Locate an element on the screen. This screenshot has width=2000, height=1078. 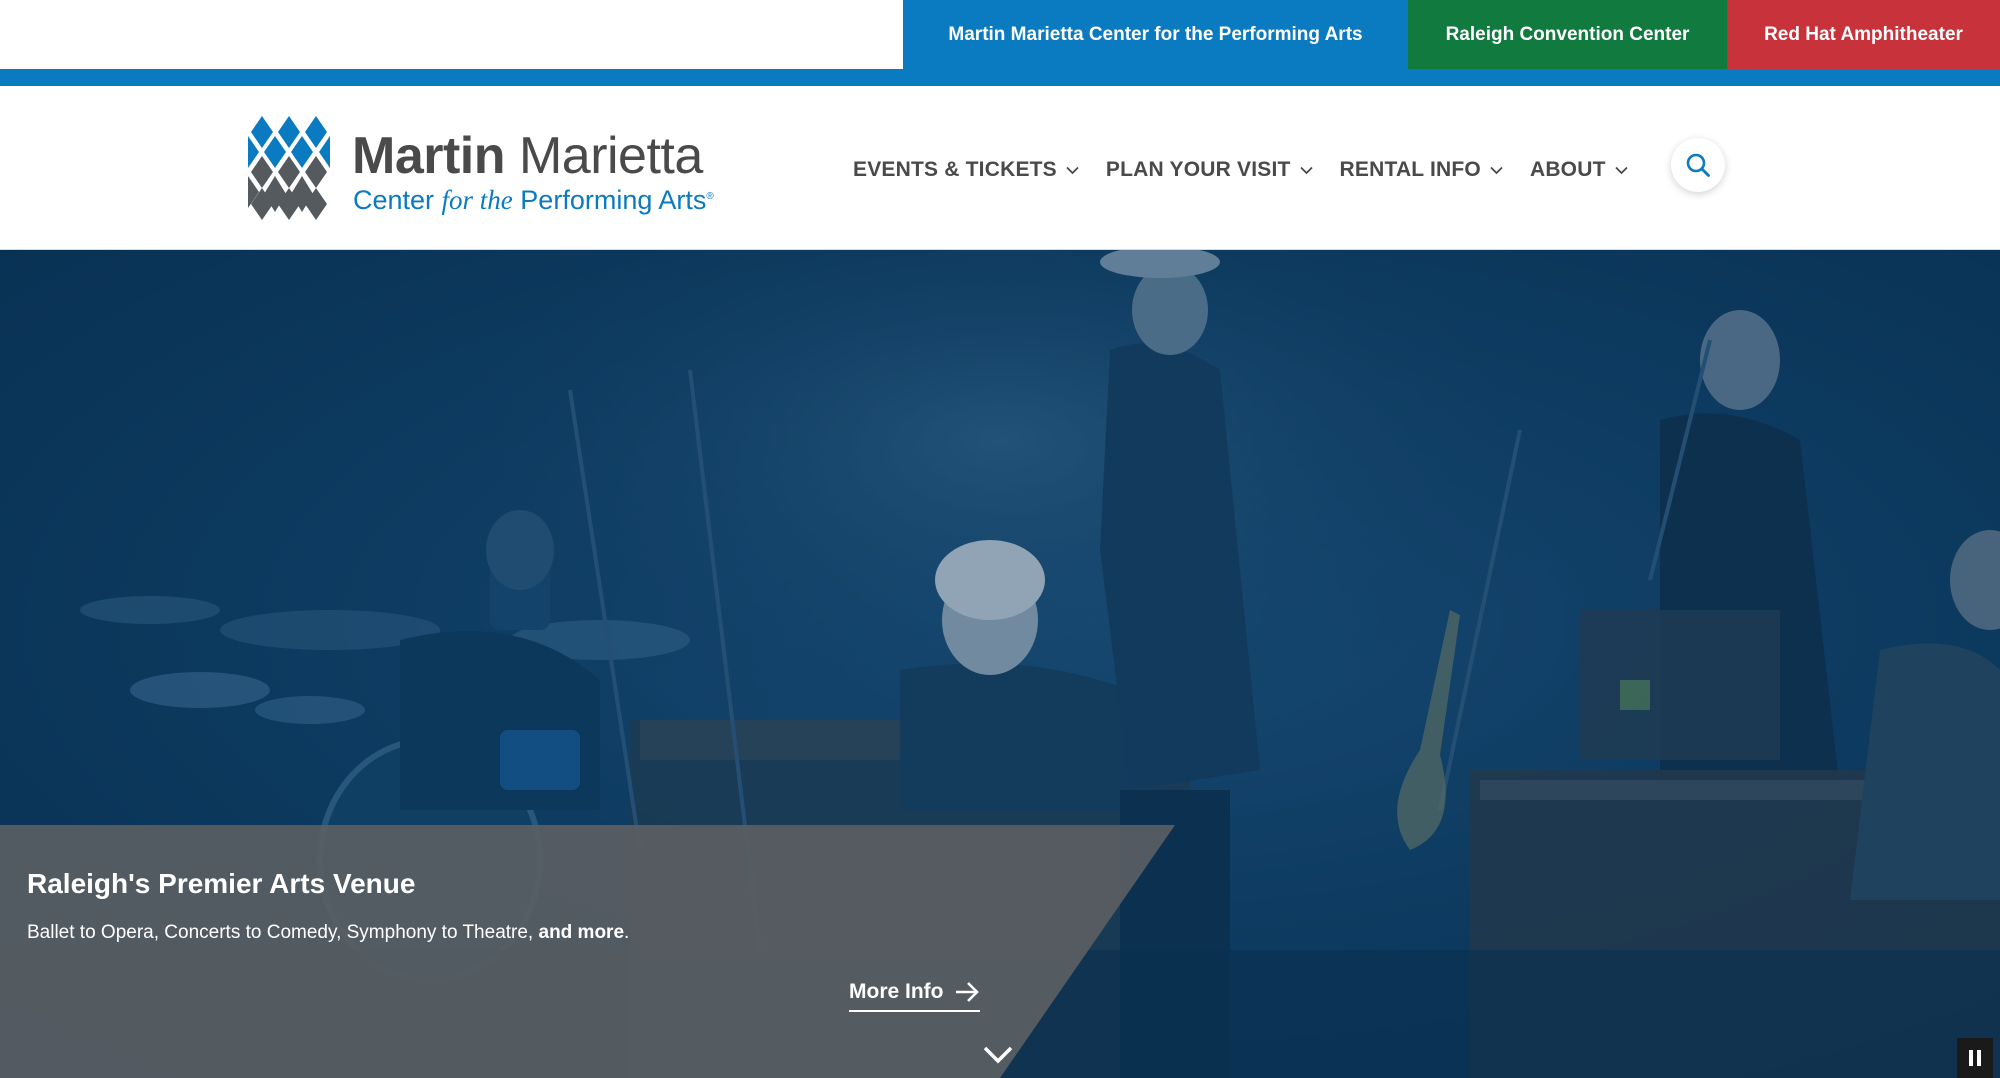
logo-subtitle: Center for the Performing Arts® is located at coordinates (533, 200).